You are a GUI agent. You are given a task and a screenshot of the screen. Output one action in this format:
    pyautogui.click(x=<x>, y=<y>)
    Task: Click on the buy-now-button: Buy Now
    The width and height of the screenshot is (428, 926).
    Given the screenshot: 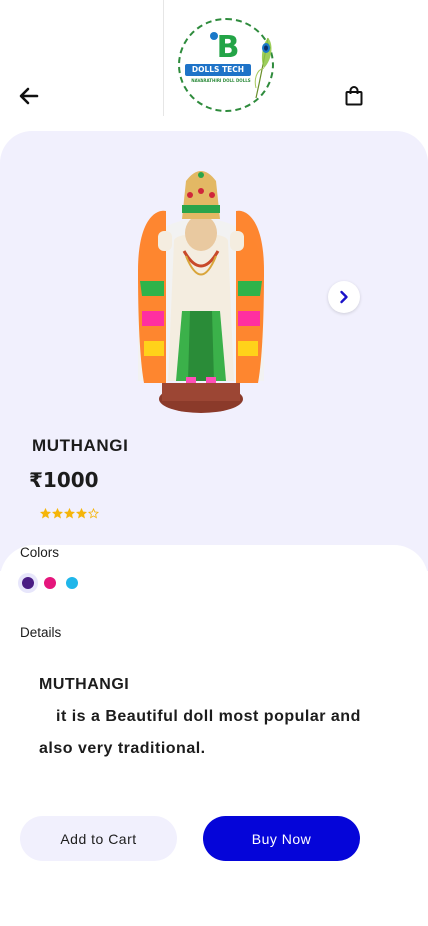 What is the action you would take?
    pyautogui.click(x=281, y=838)
    